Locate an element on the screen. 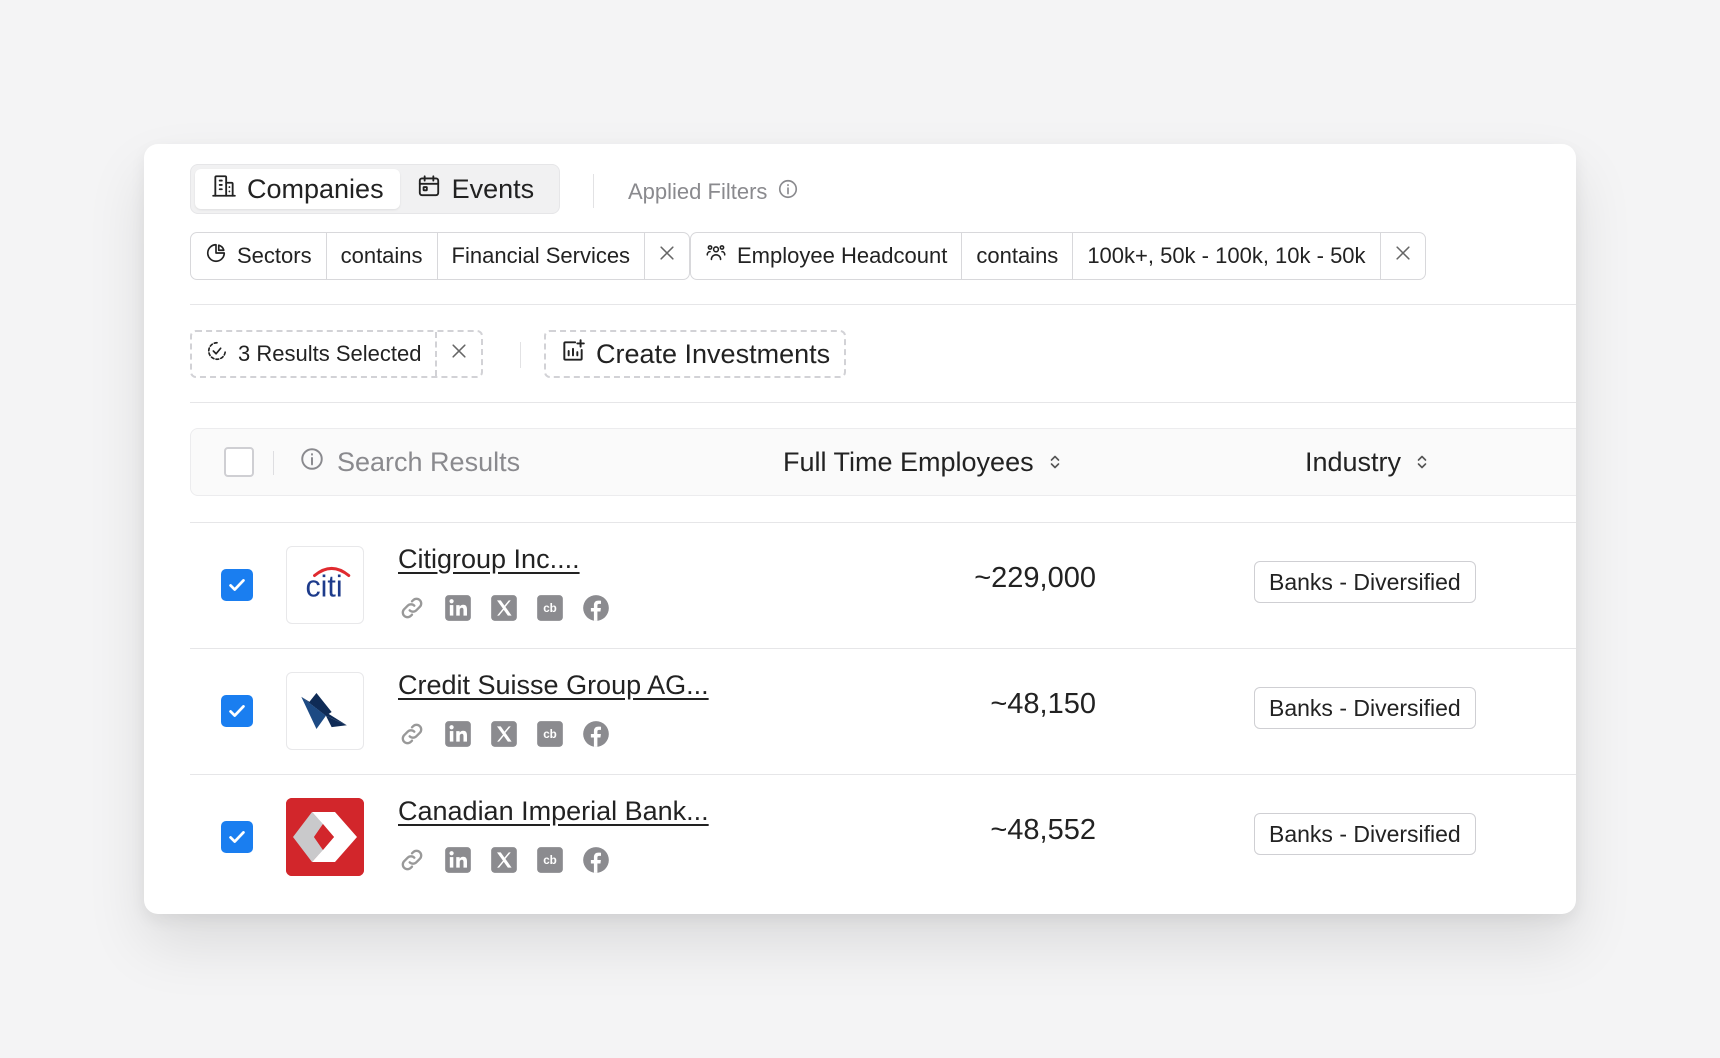 The image size is (1720, 1058). filter-chip-sectors: Sectors contains Financial Services is located at coordinates (440, 256).